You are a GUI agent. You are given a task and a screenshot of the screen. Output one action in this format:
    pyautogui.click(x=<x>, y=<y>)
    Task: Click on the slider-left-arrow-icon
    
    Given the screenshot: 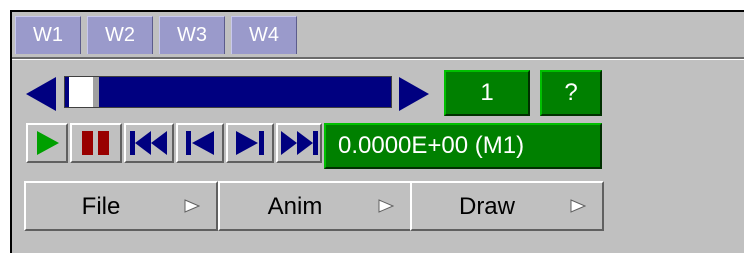 What is the action you would take?
    pyautogui.click(x=41, y=94)
    